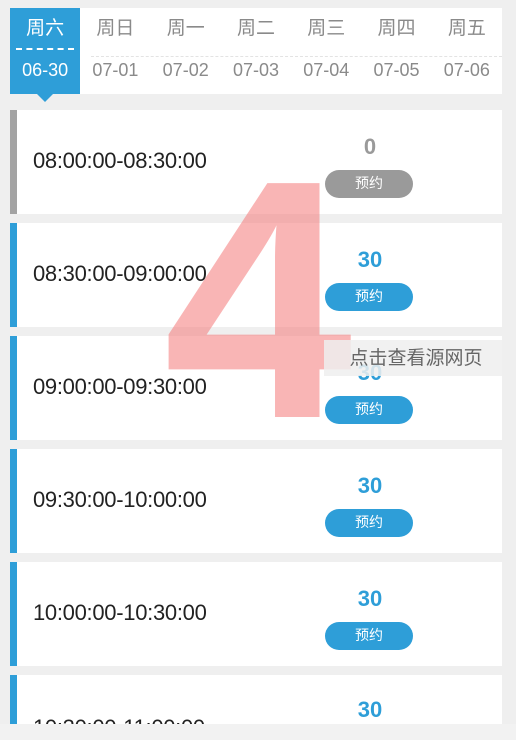 The width and height of the screenshot is (516, 740). What do you see at coordinates (326, 70) in the screenshot?
I see `day-tab-date: 07-04` at bounding box center [326, 70].